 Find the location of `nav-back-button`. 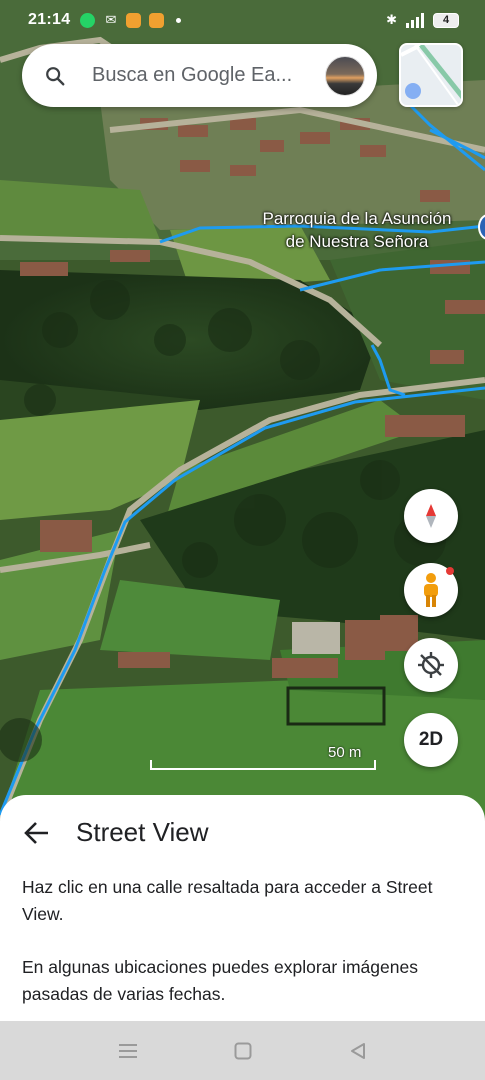

nav-back-button is located at coordinates (358, 1051).